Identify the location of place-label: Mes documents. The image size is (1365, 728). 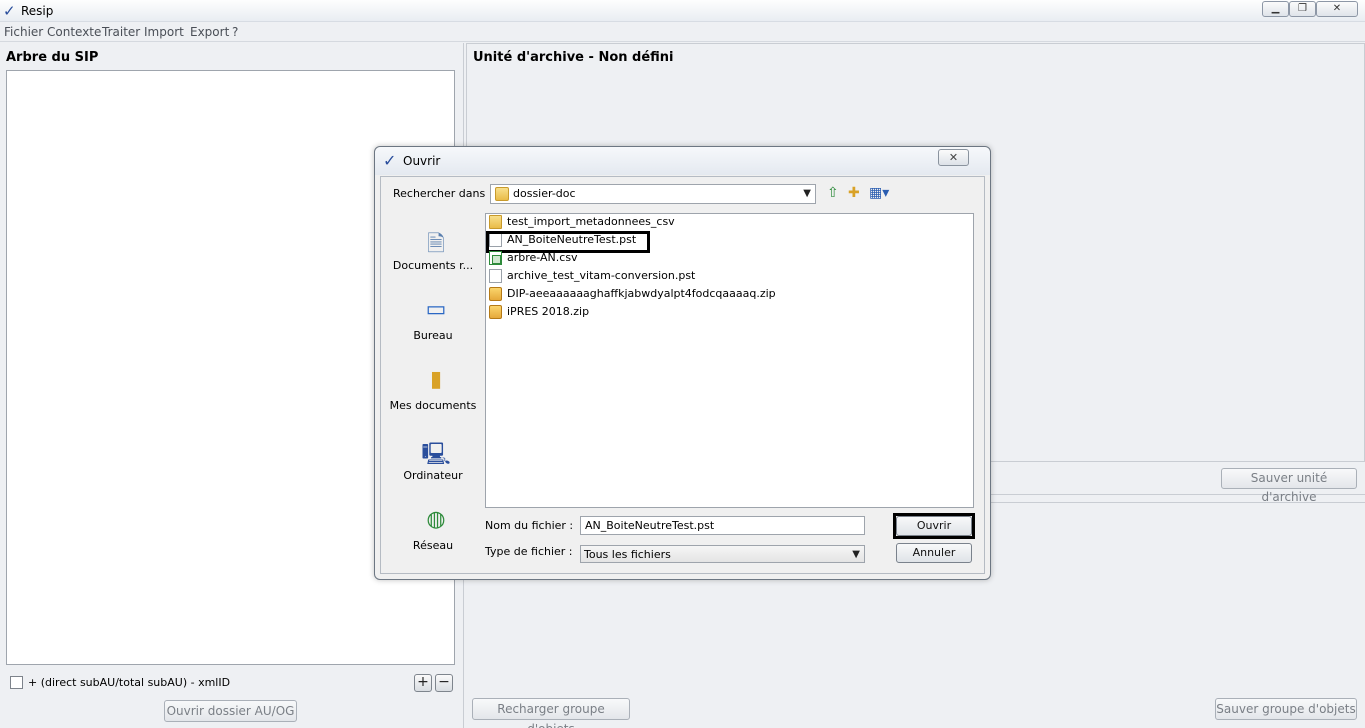
(433, 405).